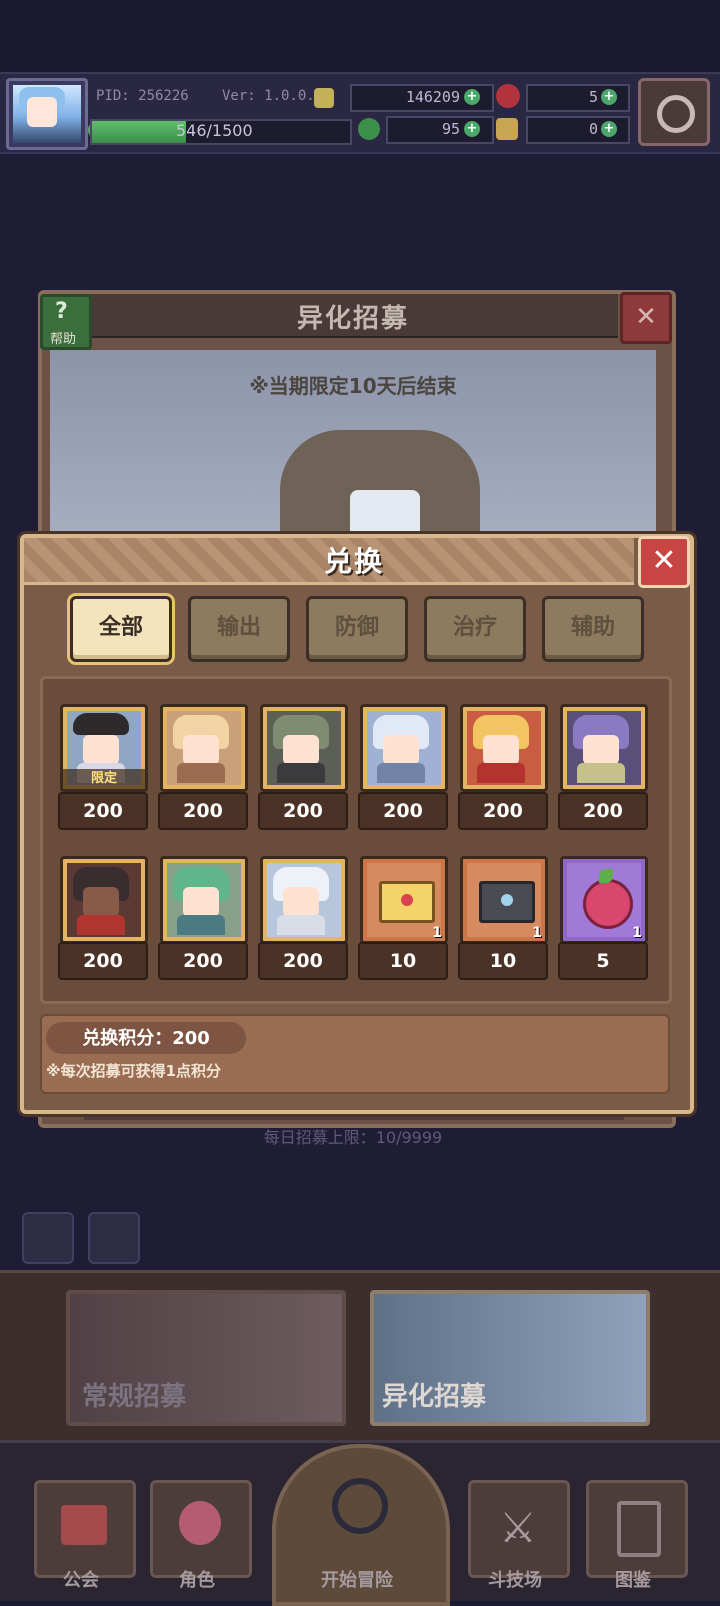  Describe the element at coordinates (103, 811) in the screenshot. I see `price-witch-hero: 200` at that location.